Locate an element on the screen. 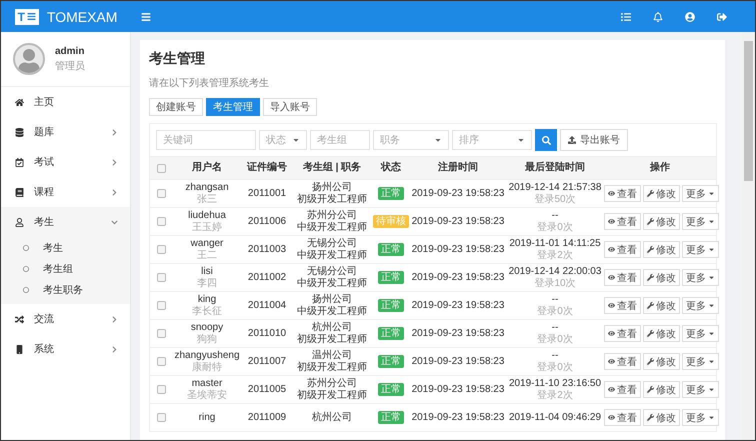 The image size is (756, 441). menu-icon is located at coordinates (146, 17).